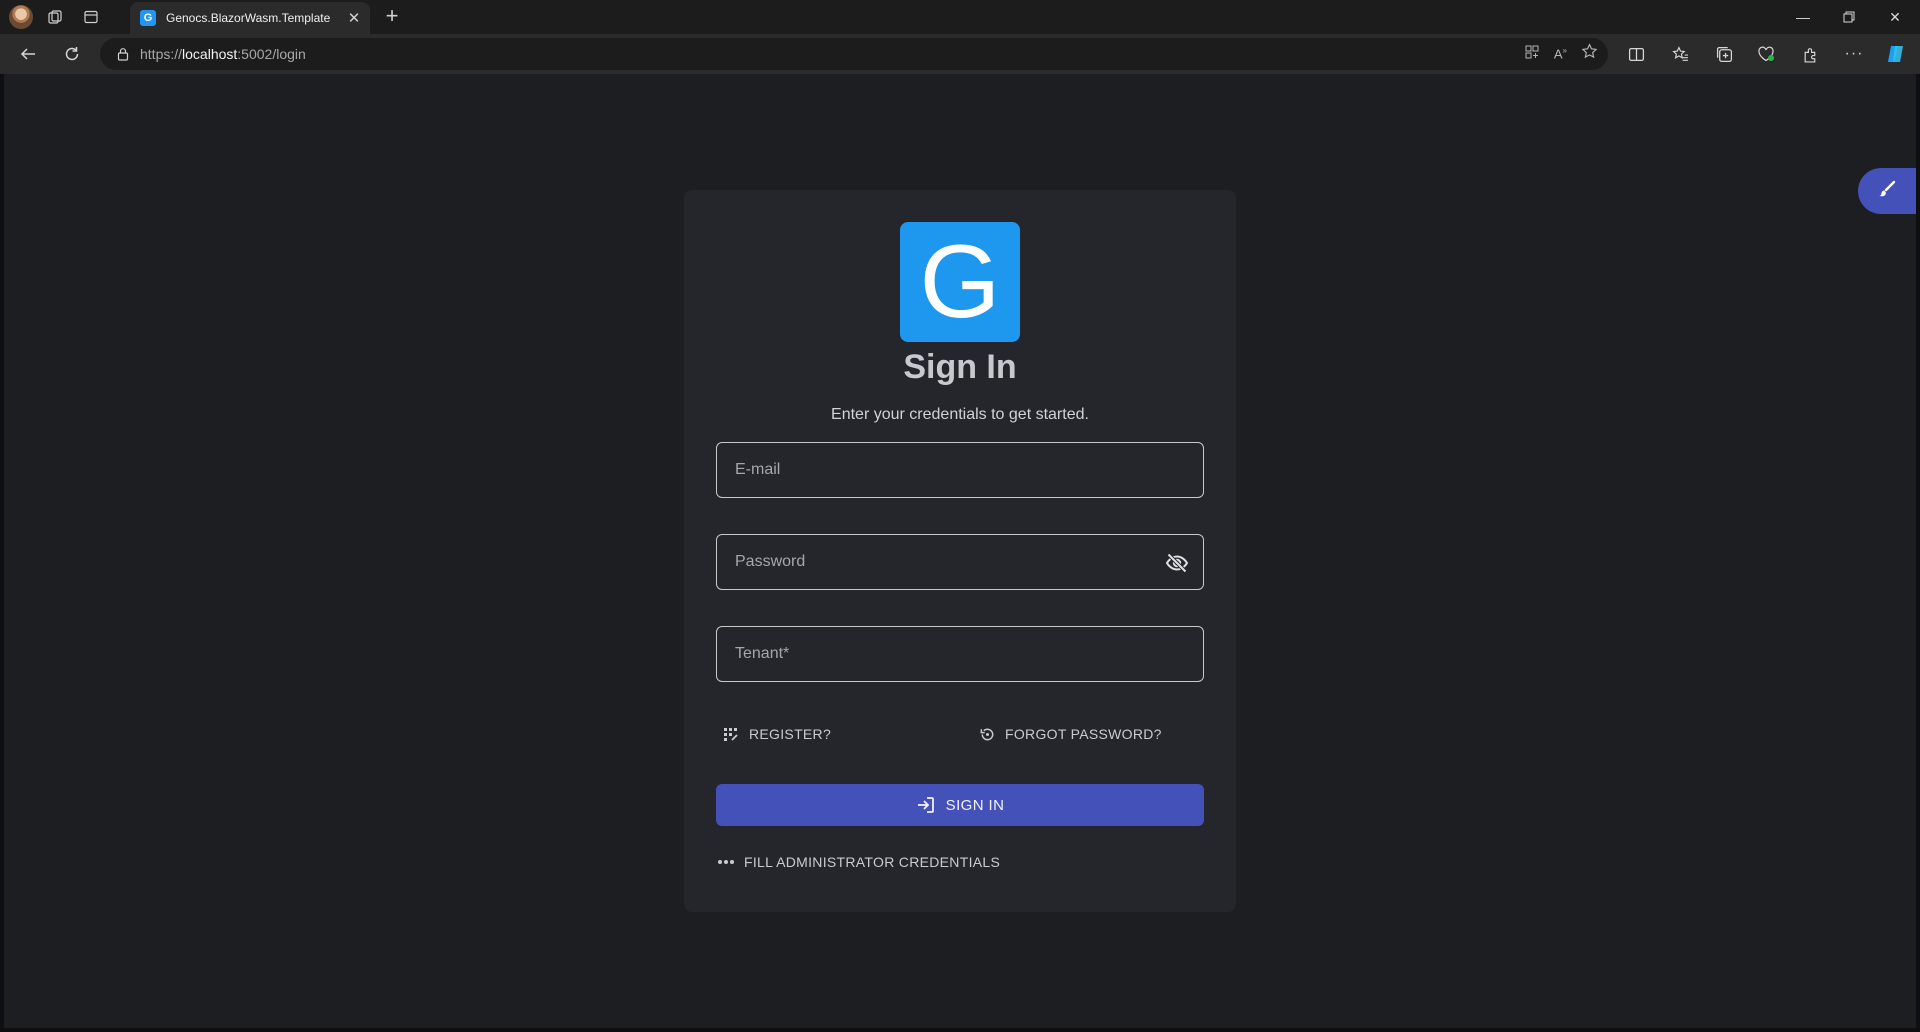 The height and width of the screenshot is (1032, 1920). What do you see at coordinates (960, 414) in the screenshot?
I see `page-subtitle: Enter your credentials to get started.` at bounding box center [960, 414].